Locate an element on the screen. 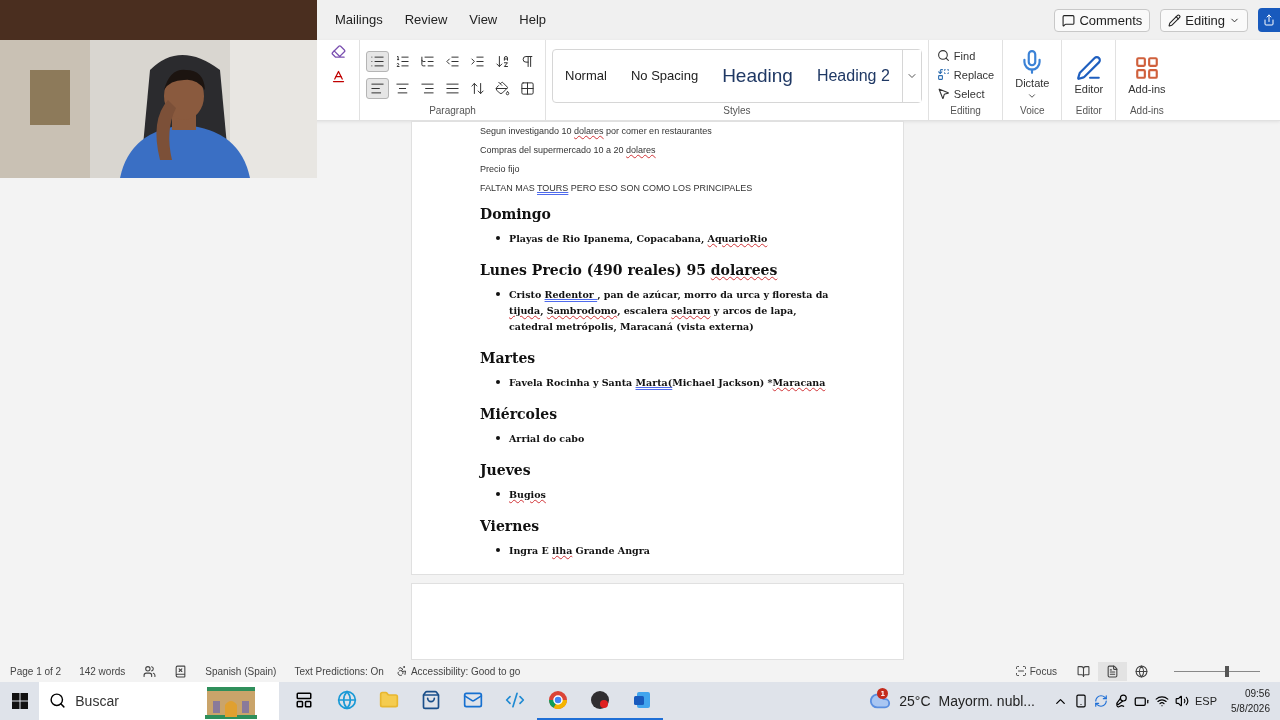  body-text: FALTAN MAS TOURS PERO ESO SON COMO LOS PRINCIPALES is located at coordinates (617, 188).